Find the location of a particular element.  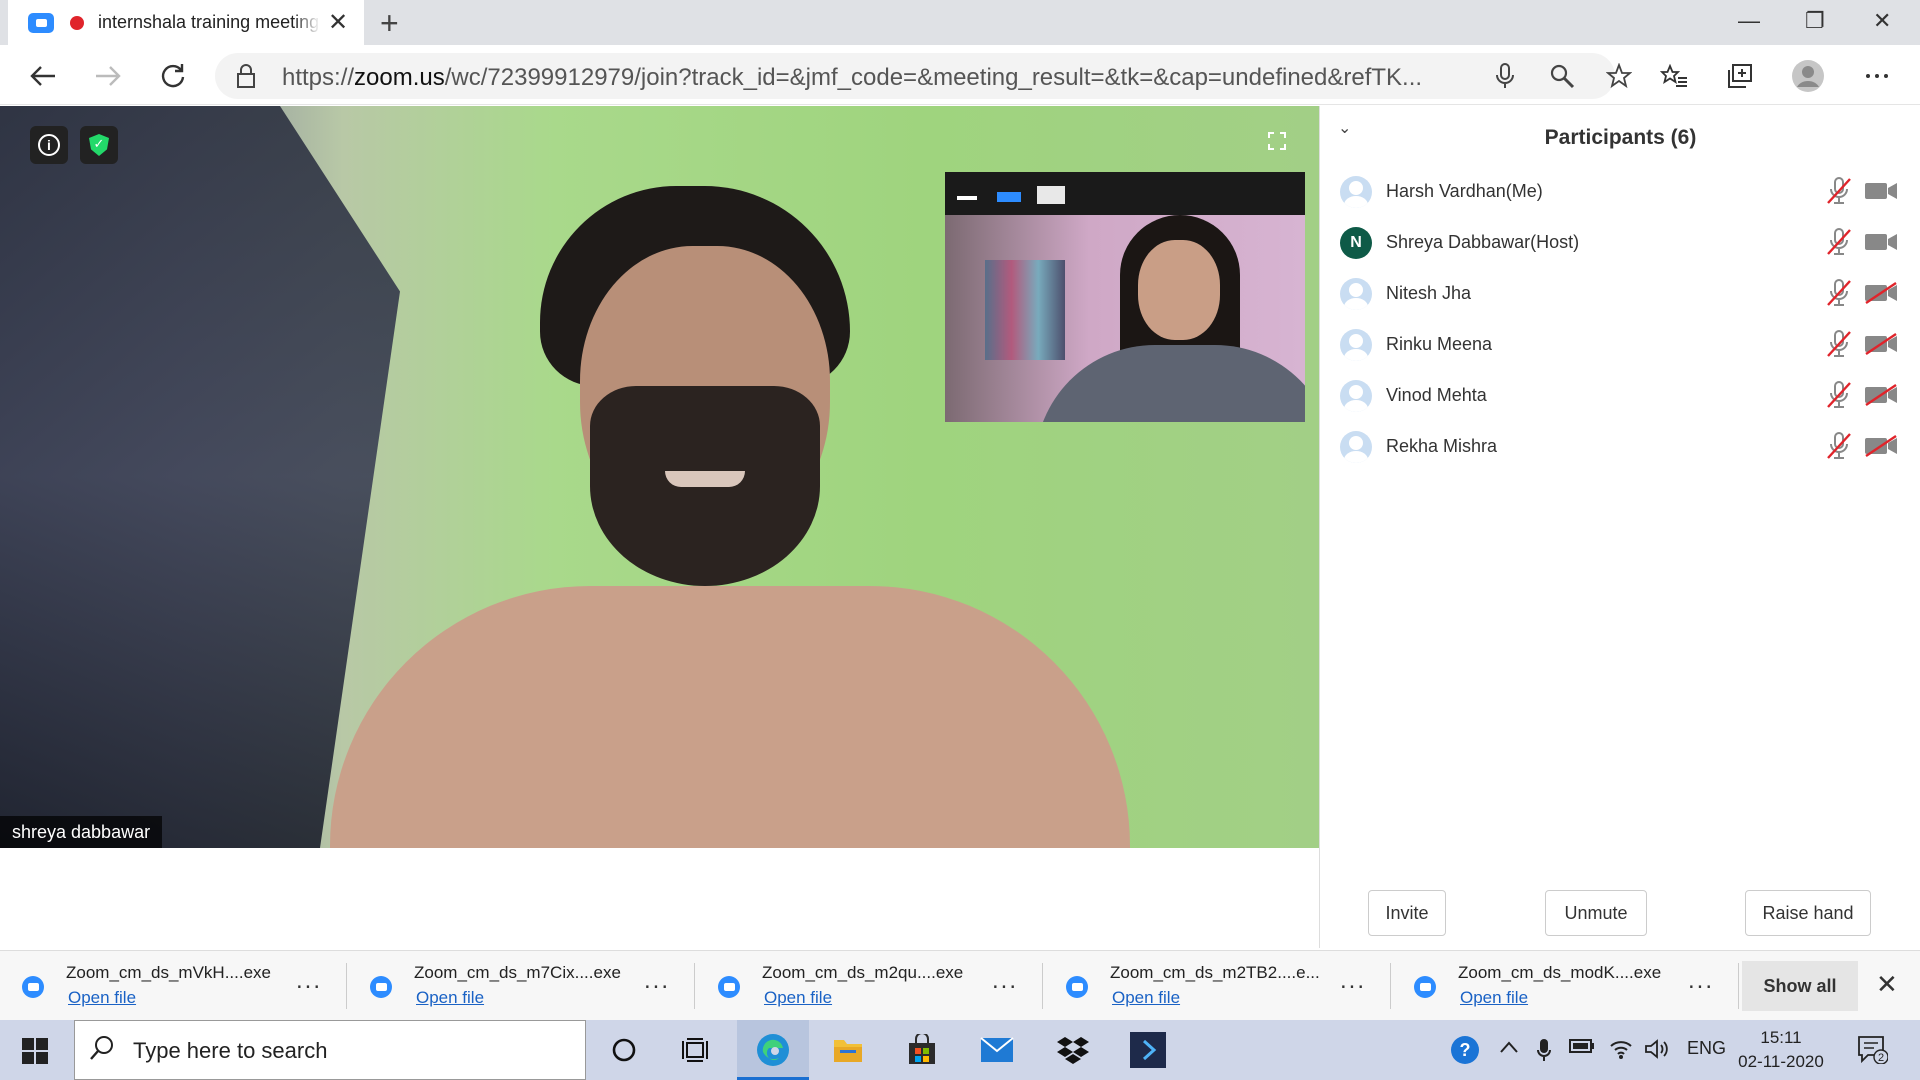

download-filename: Zoom_cm_ds_m2qu....exe is located at coordinates (863, 972).